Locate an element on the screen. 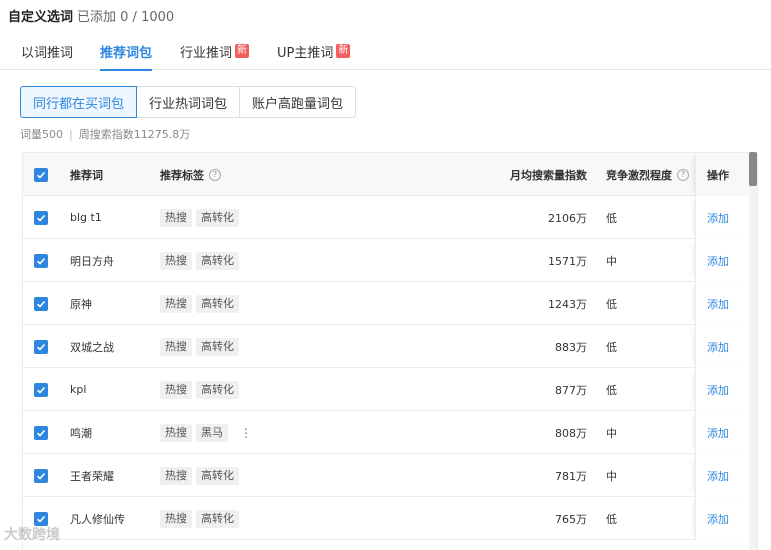 The height and width of the screenshot is (550, 771). keyword-cell: kpl is located at coordinates (78, 389).